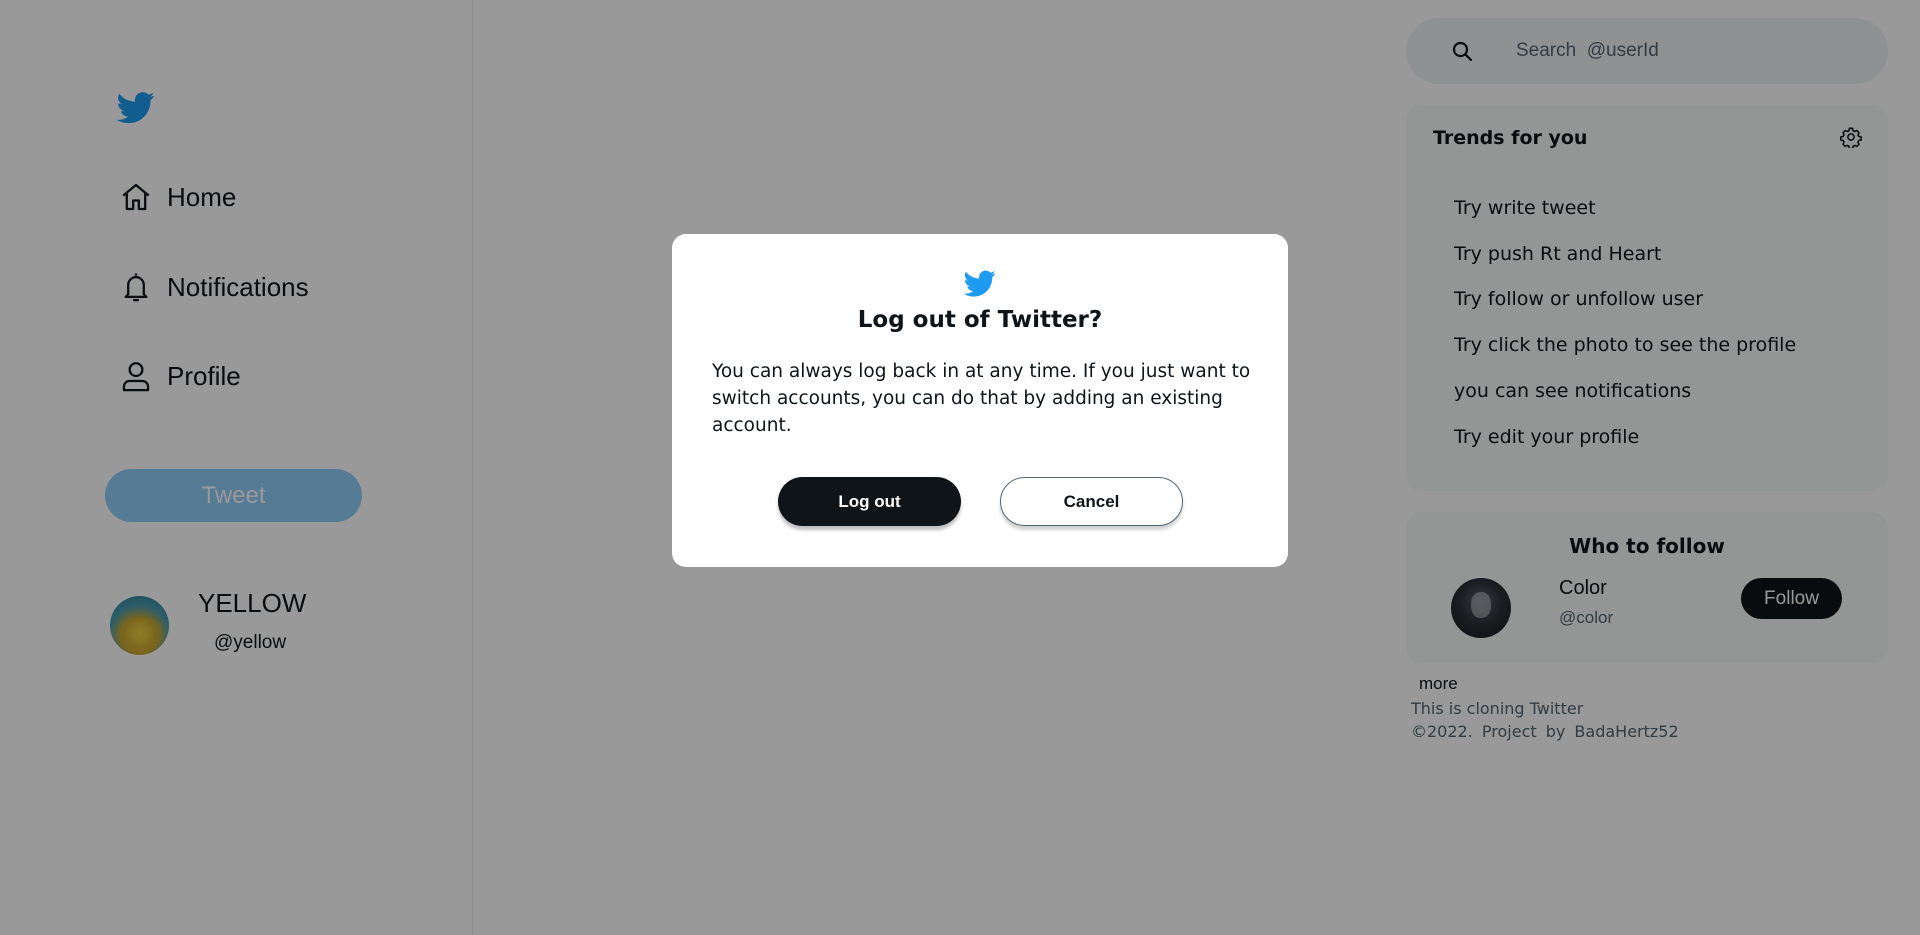  Describe the element at coordinates (1091, 501) in the screenshot. I see `cancel-button: Cancel` at that location.